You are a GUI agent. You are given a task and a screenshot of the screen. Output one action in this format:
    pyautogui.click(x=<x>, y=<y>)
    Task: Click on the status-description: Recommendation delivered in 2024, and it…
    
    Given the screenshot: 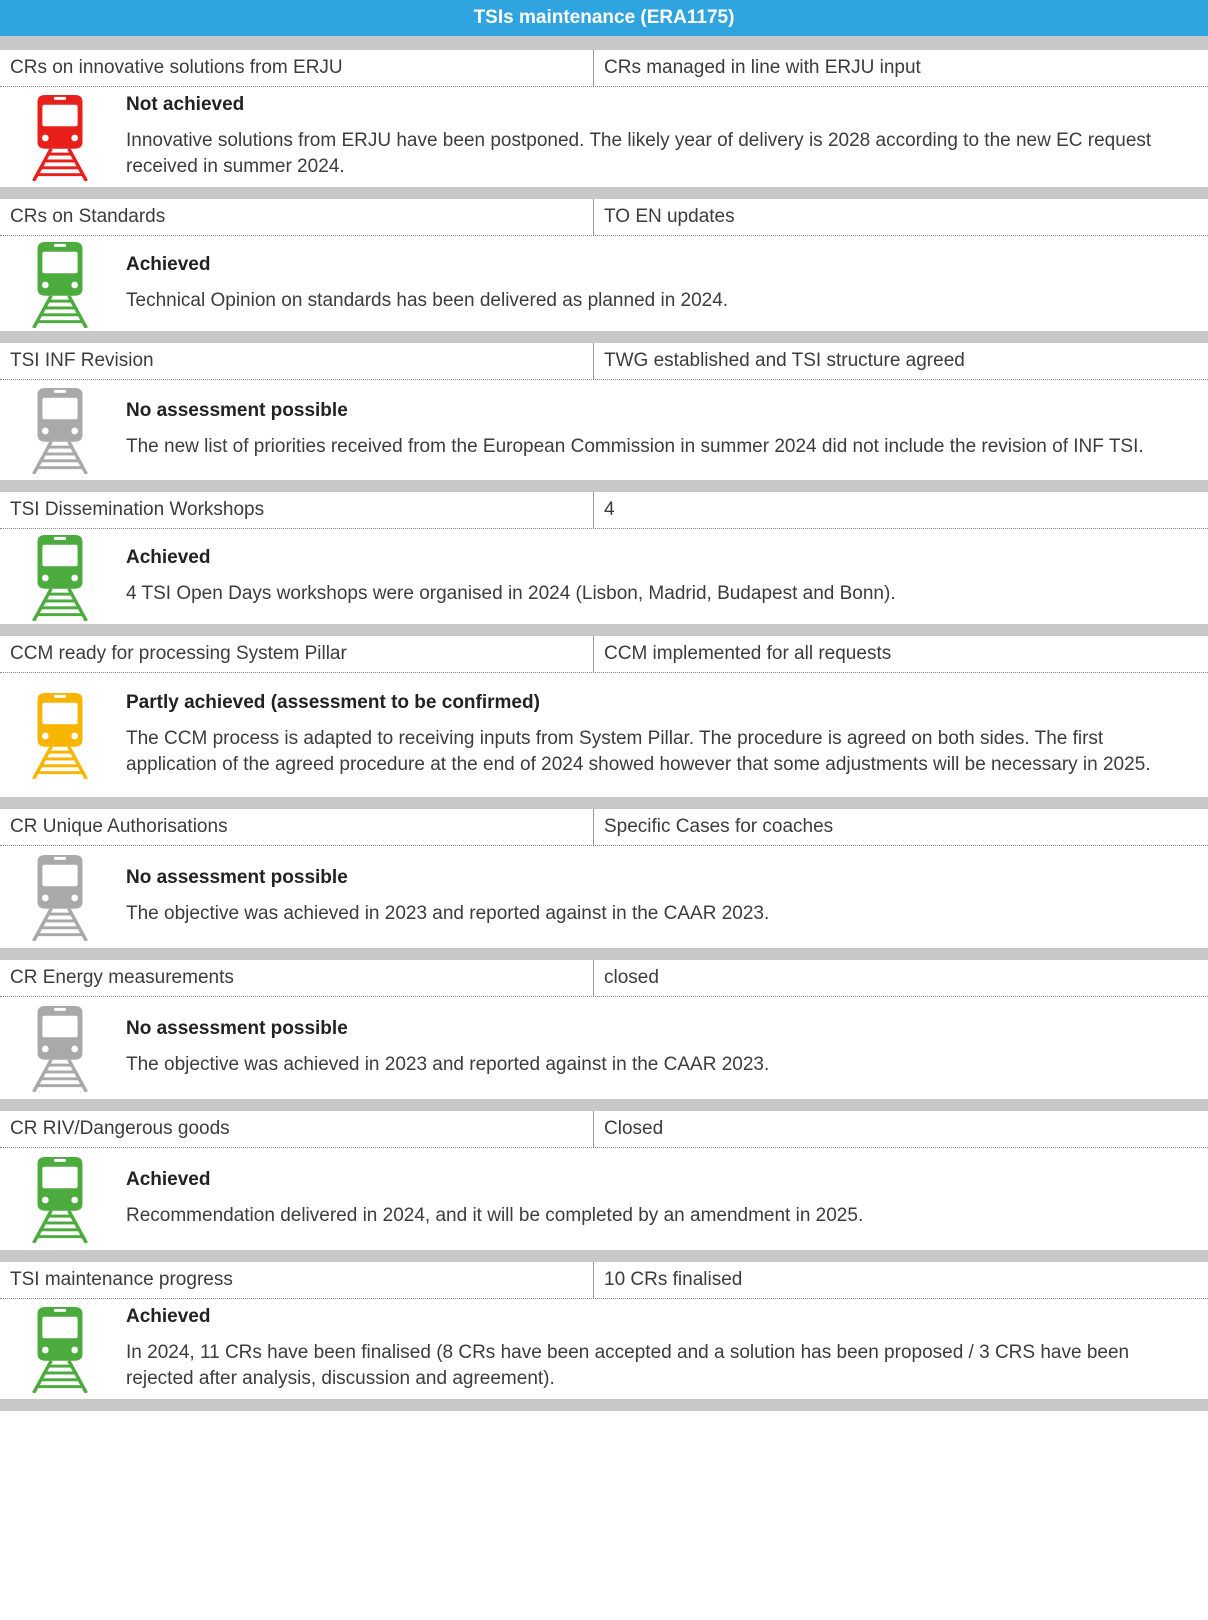 What is the action you would take?
    pyautogui.click(x=495, y=1215)
    